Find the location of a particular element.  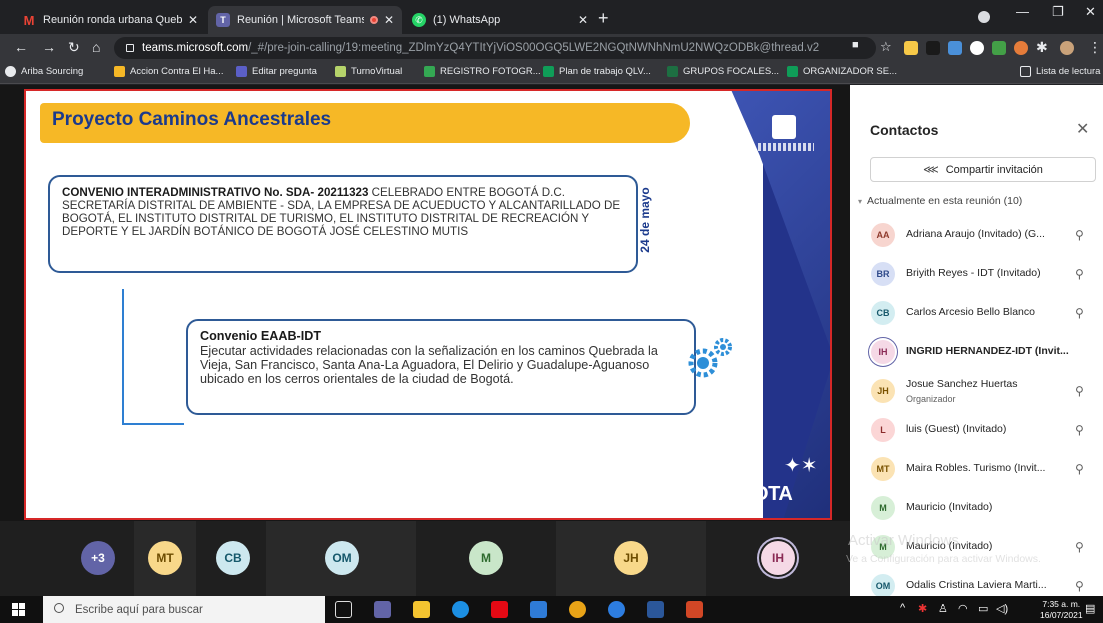

participant-row: JH Josue Sanchez Huertas Organizador ⚲ is located at coordinates (976, 391).